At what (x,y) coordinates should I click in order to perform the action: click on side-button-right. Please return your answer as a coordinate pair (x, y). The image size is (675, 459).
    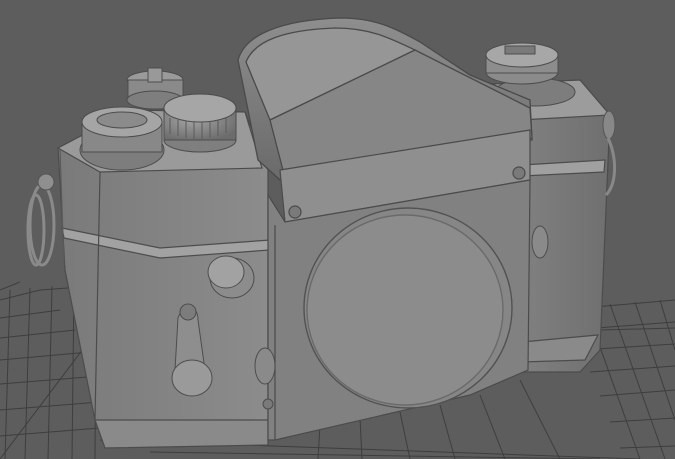
    Looking at the image, I should click on (540, 242).